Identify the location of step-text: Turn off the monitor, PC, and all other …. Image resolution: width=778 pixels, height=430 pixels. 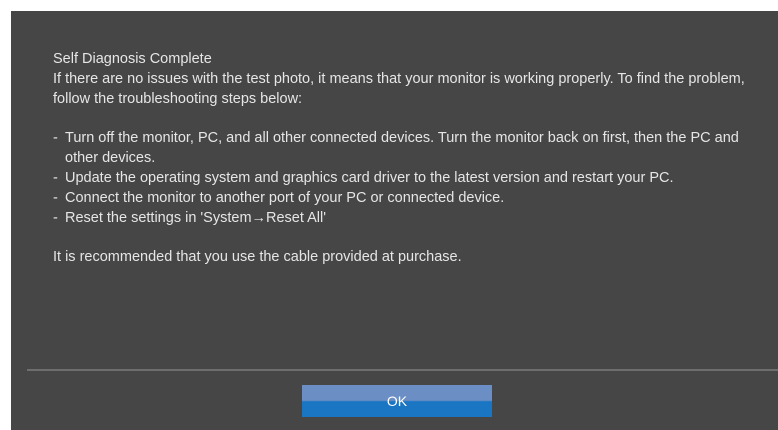
(402, 148).